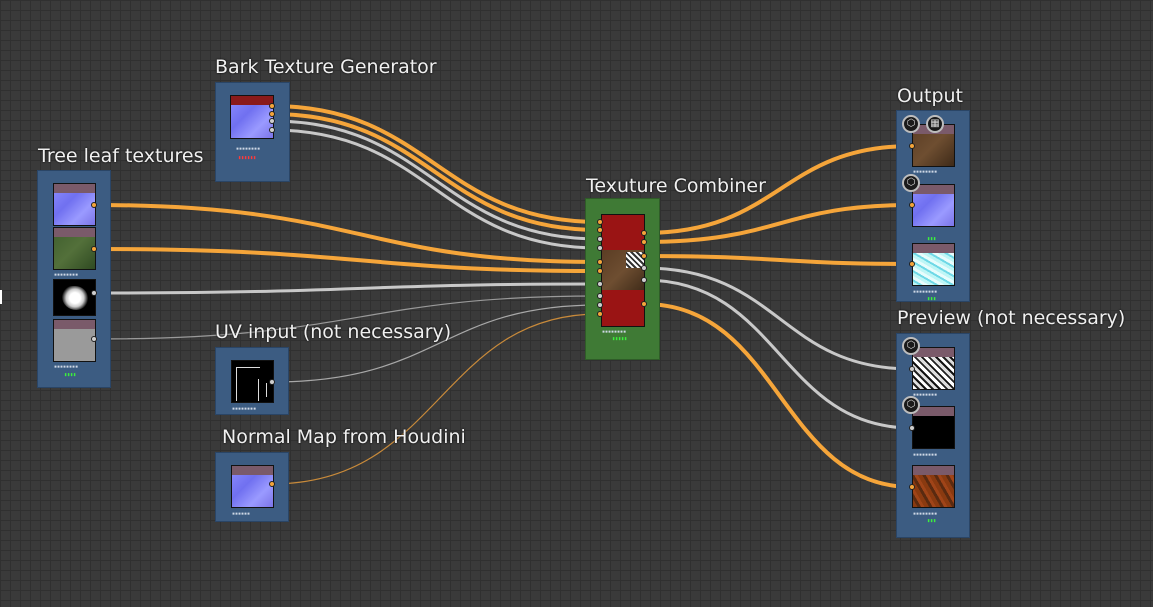  I want to click on node-output-normal, so click(933, 205).